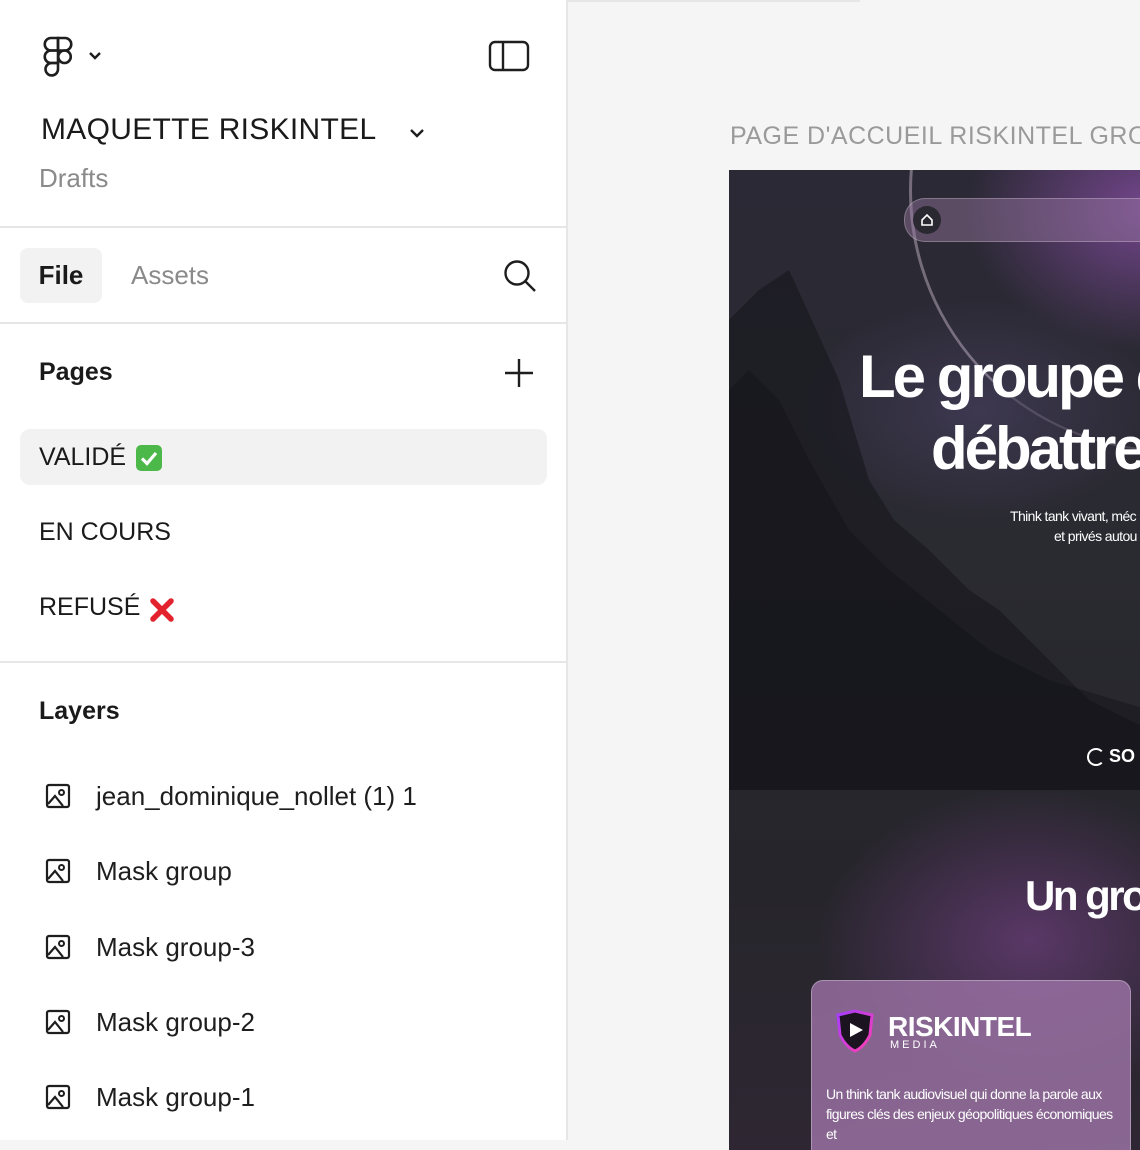  Describe the element at coordinates (73, 178) in the screenshot. I see `project-location: Drafts` at that location.